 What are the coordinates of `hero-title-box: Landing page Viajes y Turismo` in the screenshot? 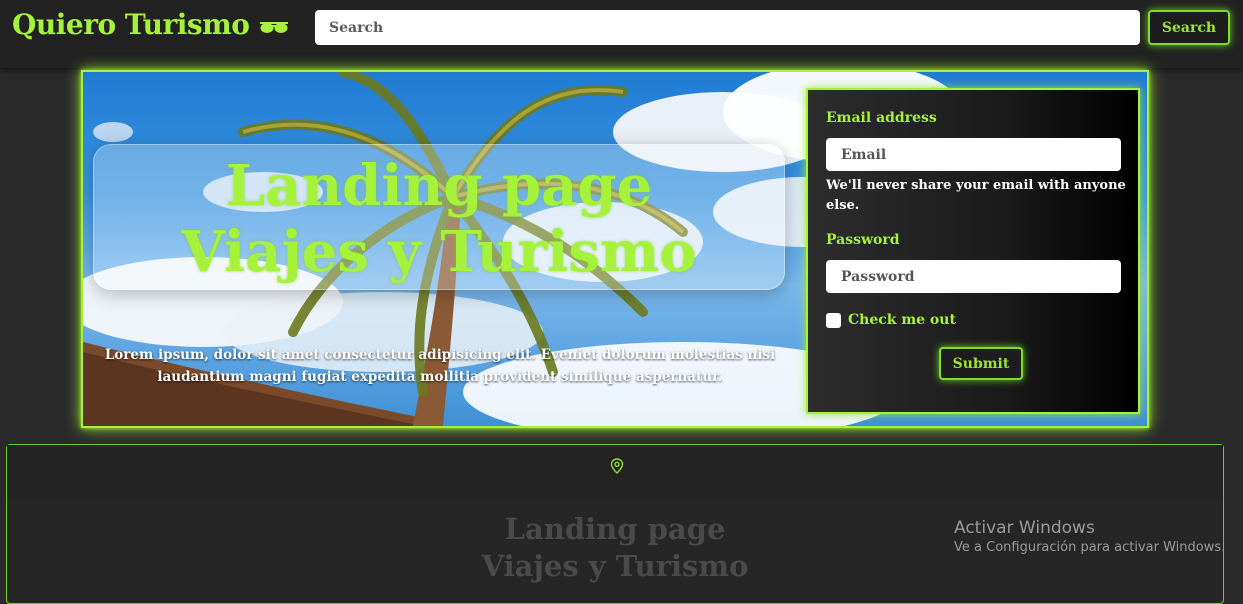 It's located at (439, 217).